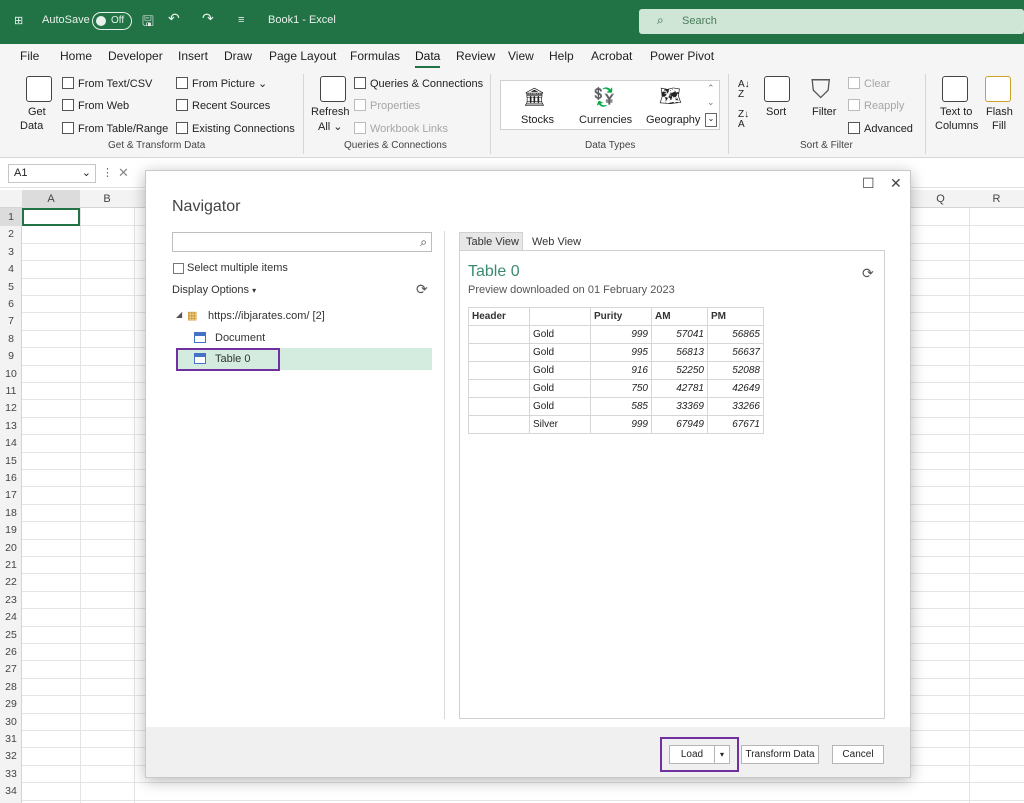  I want to click on tab-table-view: Table View, so click(491, 241).